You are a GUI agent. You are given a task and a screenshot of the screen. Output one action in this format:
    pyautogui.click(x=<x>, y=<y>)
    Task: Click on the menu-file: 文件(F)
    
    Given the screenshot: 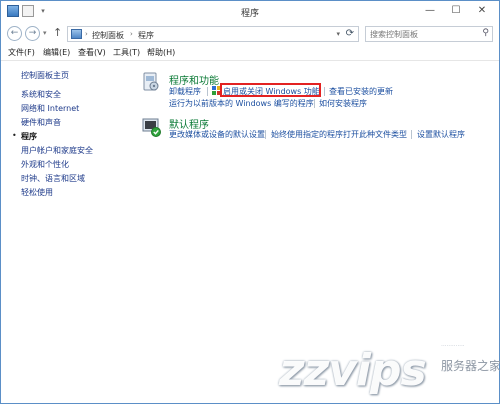 What is the action you would take?
    pyautogui.click(x=21, y=52)
    